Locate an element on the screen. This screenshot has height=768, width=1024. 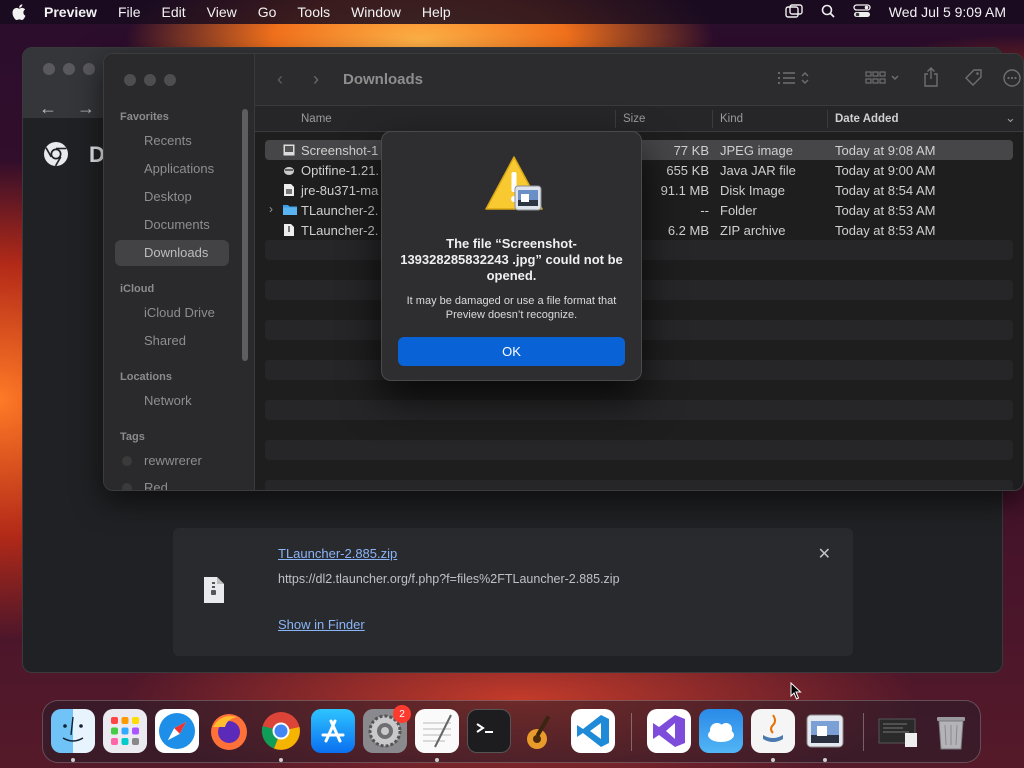
file-kind: ZIP archive is located at coordinates (753, 230).